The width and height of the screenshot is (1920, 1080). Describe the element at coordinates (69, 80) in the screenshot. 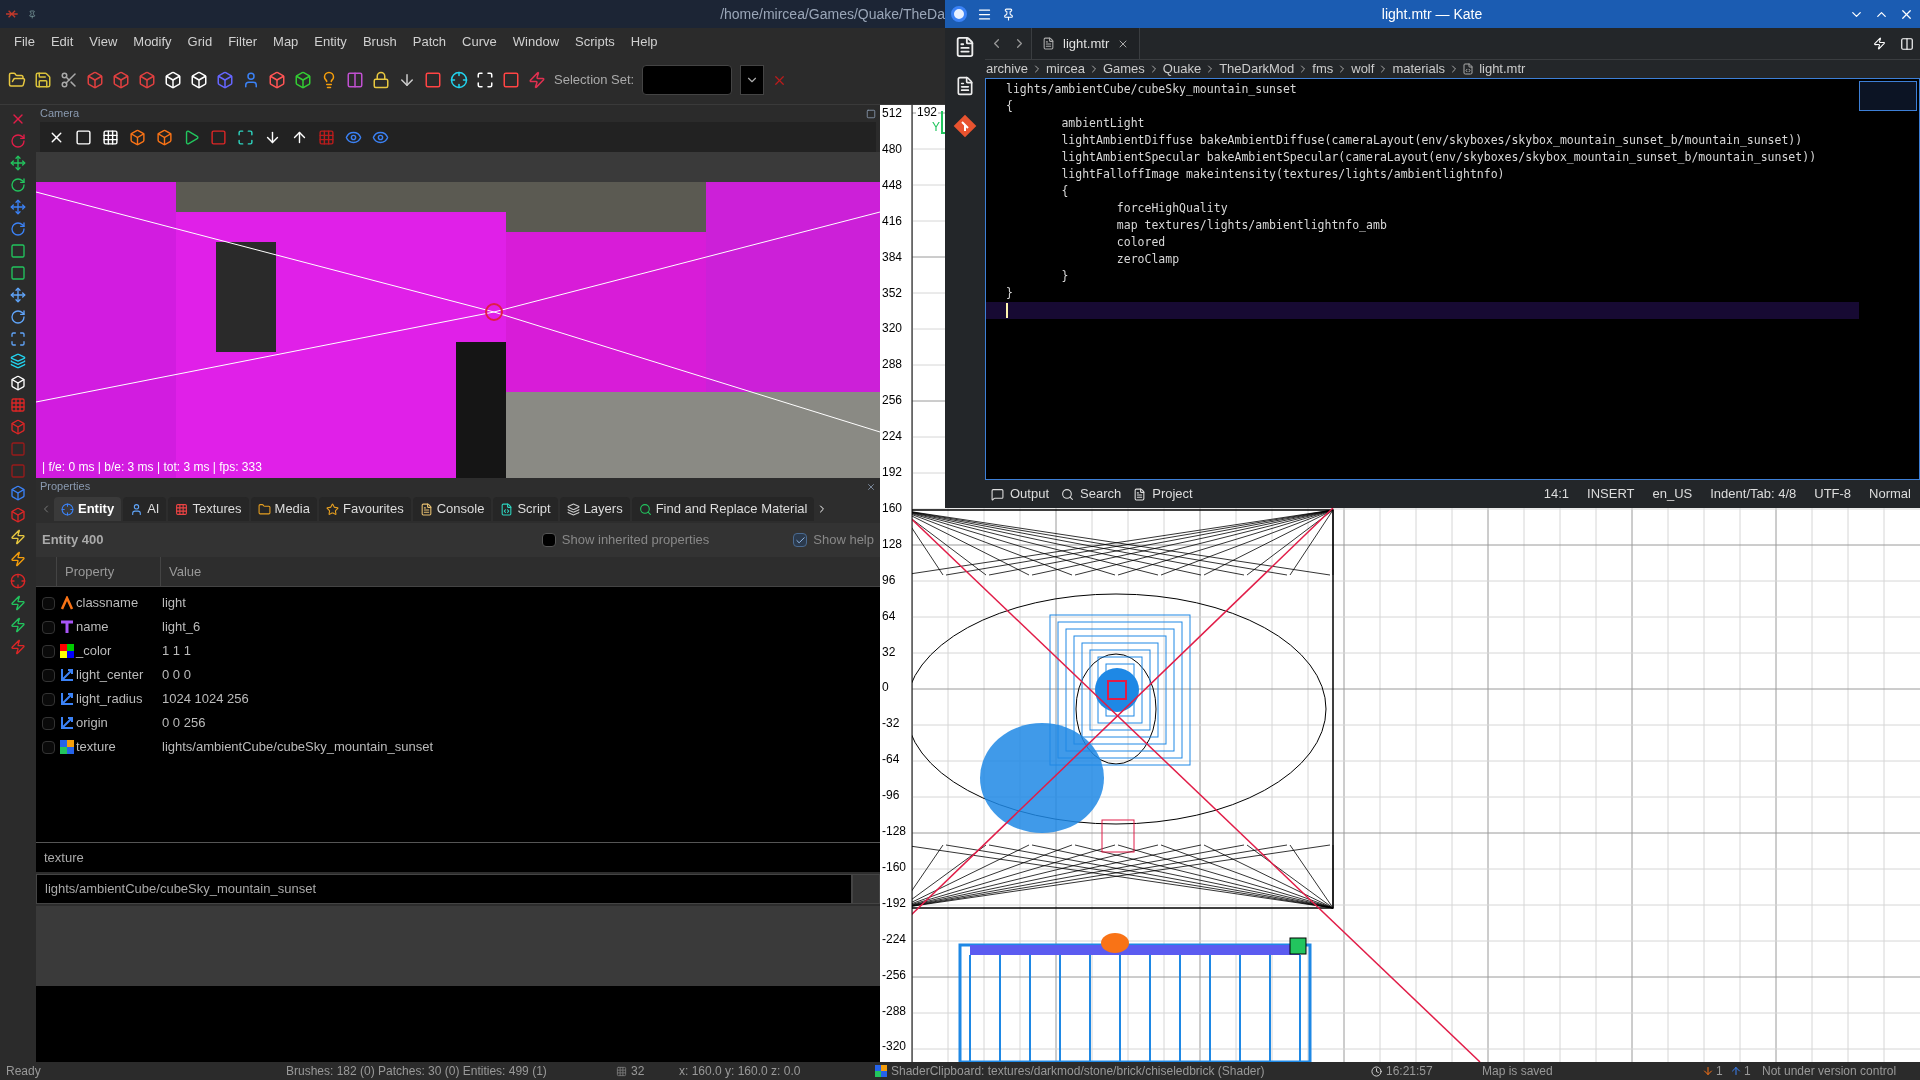

I see `scissors-icon` at that location.